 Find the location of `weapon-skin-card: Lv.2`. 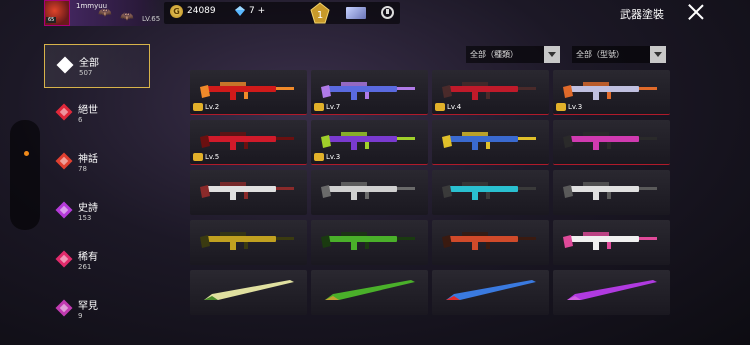

weapon-skin-card: Lv.2 is located at coordinates (248, 92).